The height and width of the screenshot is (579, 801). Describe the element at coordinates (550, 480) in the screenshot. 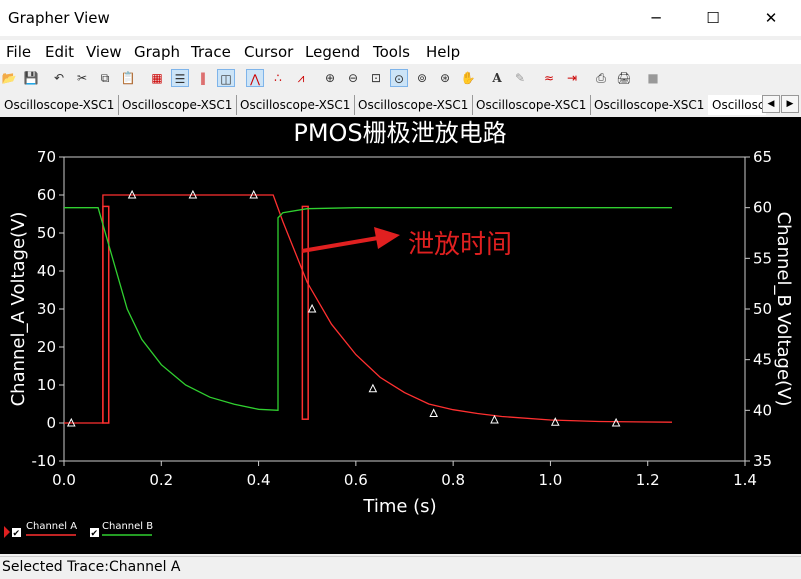

I see `x-tick-label: 1.0` at that location.